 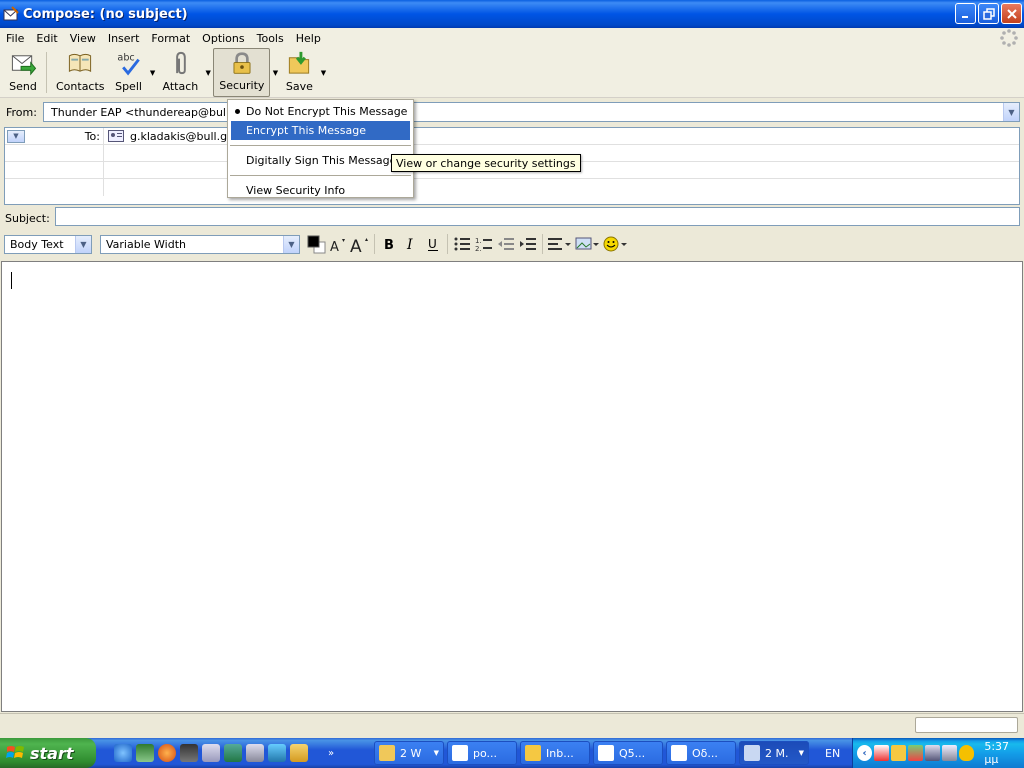 What do you see at coordinates (965, 13) in the screenshot?
I see `minimize-button` at bounding box center [965, 13].